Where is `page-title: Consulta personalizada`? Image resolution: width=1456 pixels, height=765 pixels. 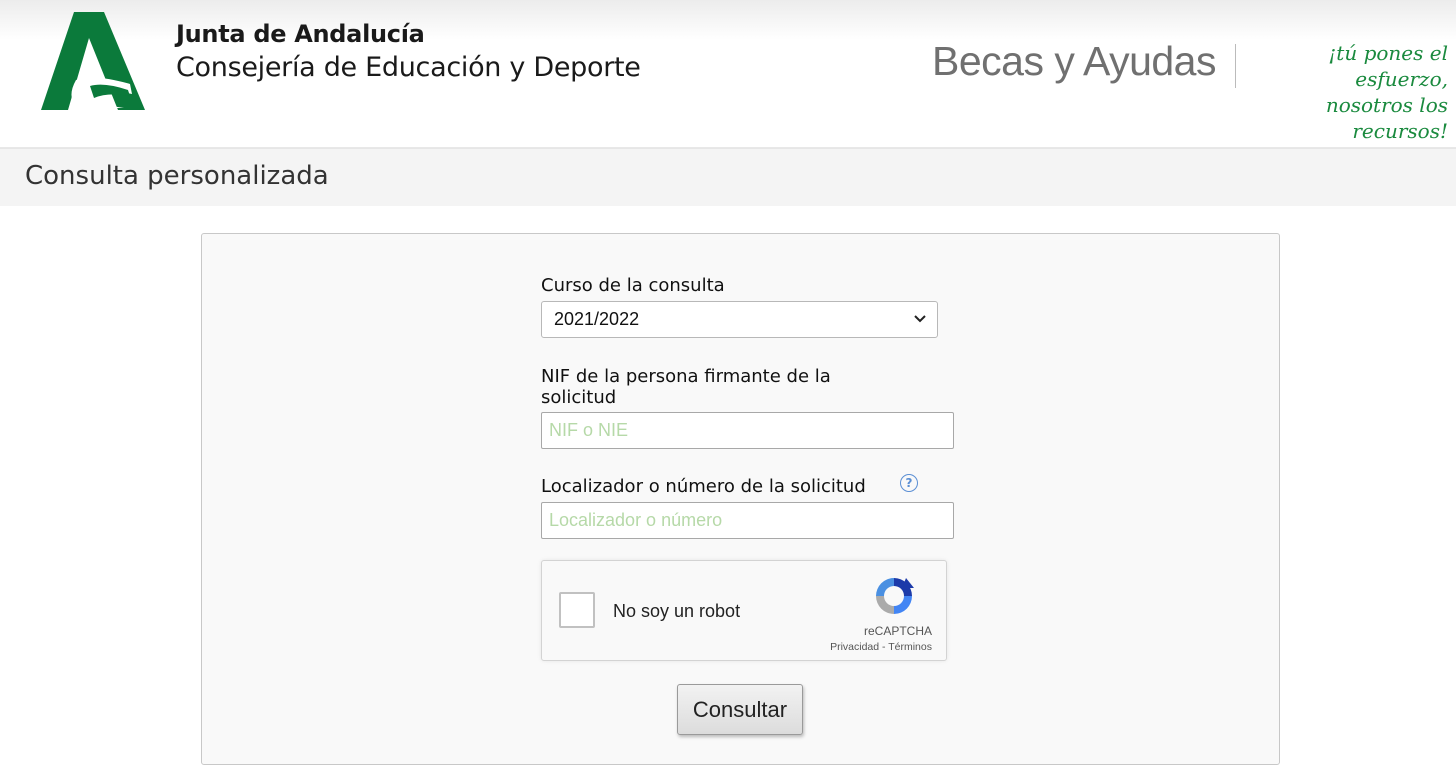
page-title: Consulta personalizada is located at coordinates (177, 176).